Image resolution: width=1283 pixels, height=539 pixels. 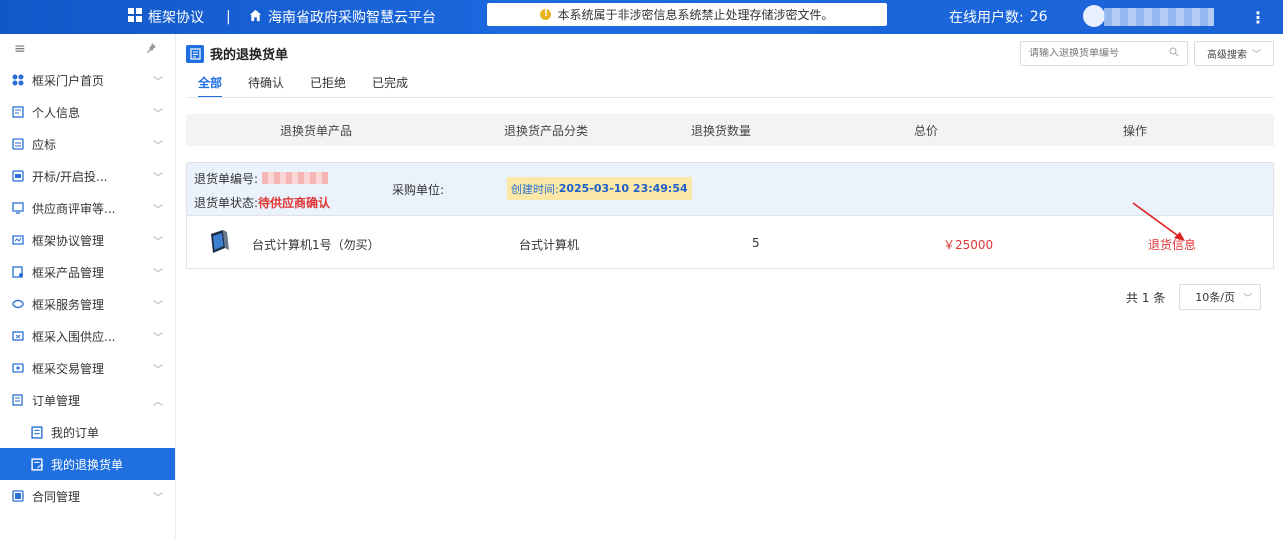 I want to click on order-icon, so click(x=18, y=400).